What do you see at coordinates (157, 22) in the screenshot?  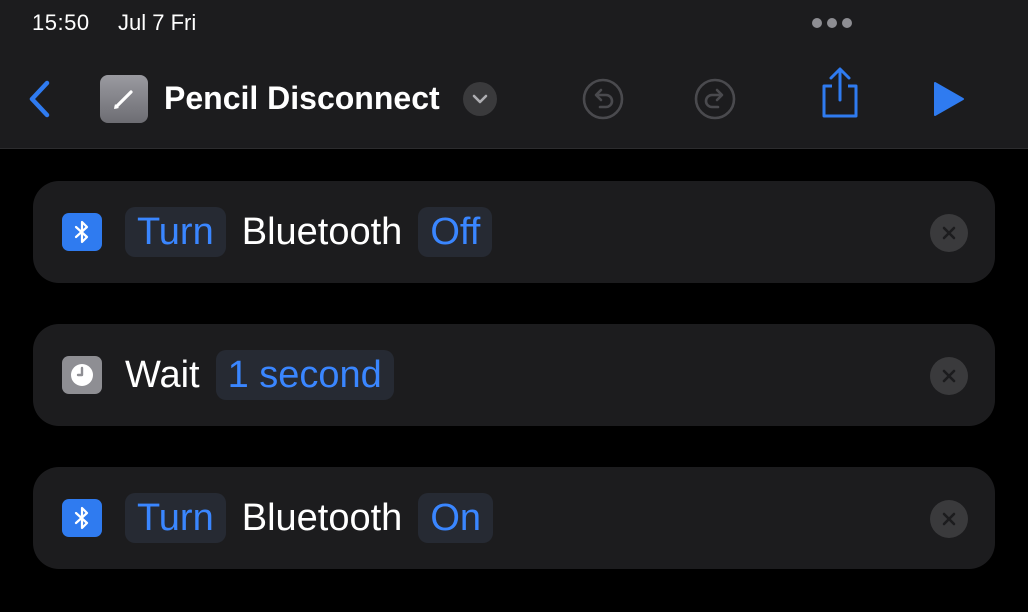 I see `status-date: Jul 7 Fri` at bounding box center [157, 22].